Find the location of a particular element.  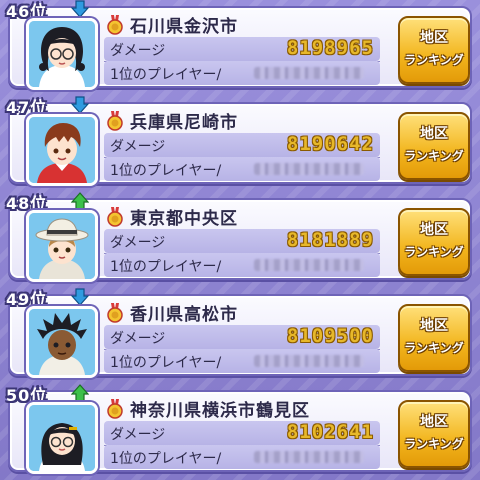

region-name: 兵庫県尼崎市 is located at coordinates (184, 123).